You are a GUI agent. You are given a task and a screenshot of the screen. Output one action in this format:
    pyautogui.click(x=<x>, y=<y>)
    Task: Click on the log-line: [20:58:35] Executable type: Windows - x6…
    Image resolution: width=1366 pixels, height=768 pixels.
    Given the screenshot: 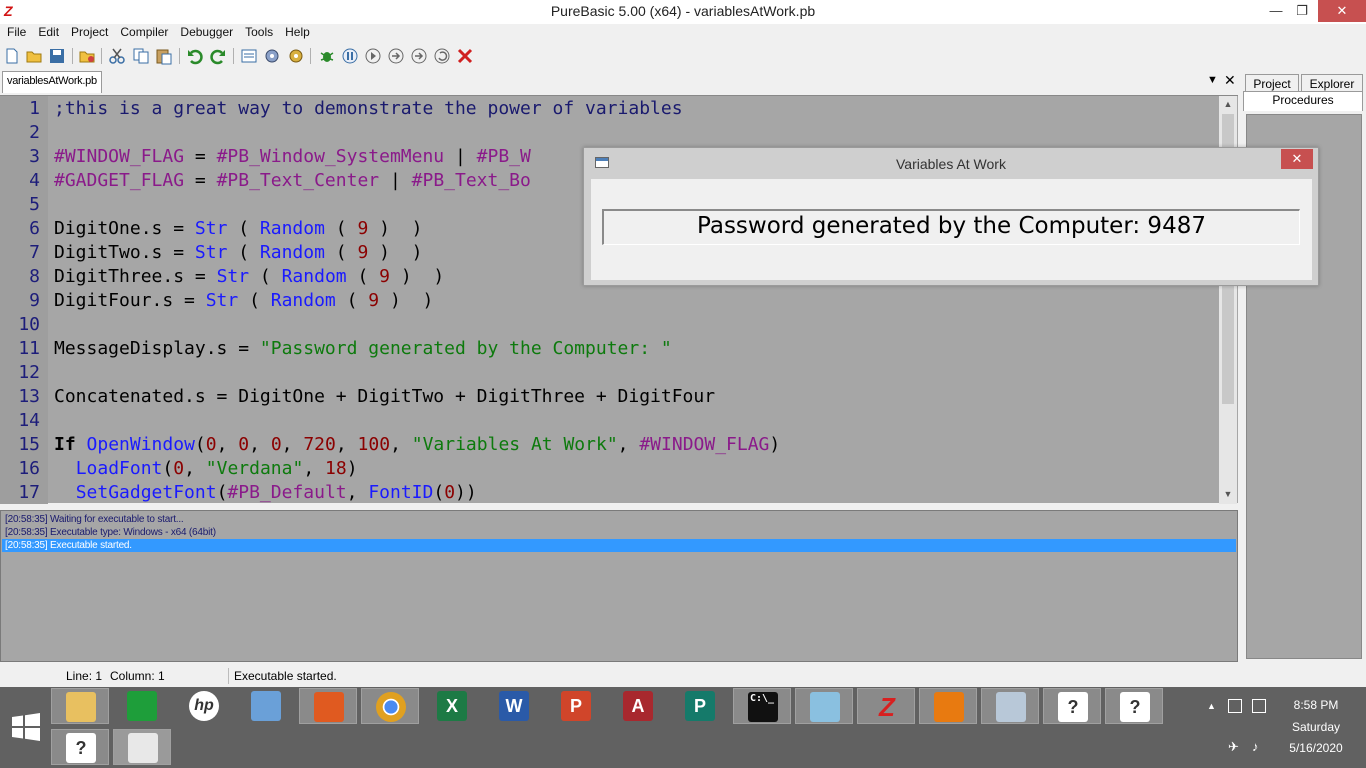 What is the action you would take?
    pyautogui.click(x=110, y=532)
    